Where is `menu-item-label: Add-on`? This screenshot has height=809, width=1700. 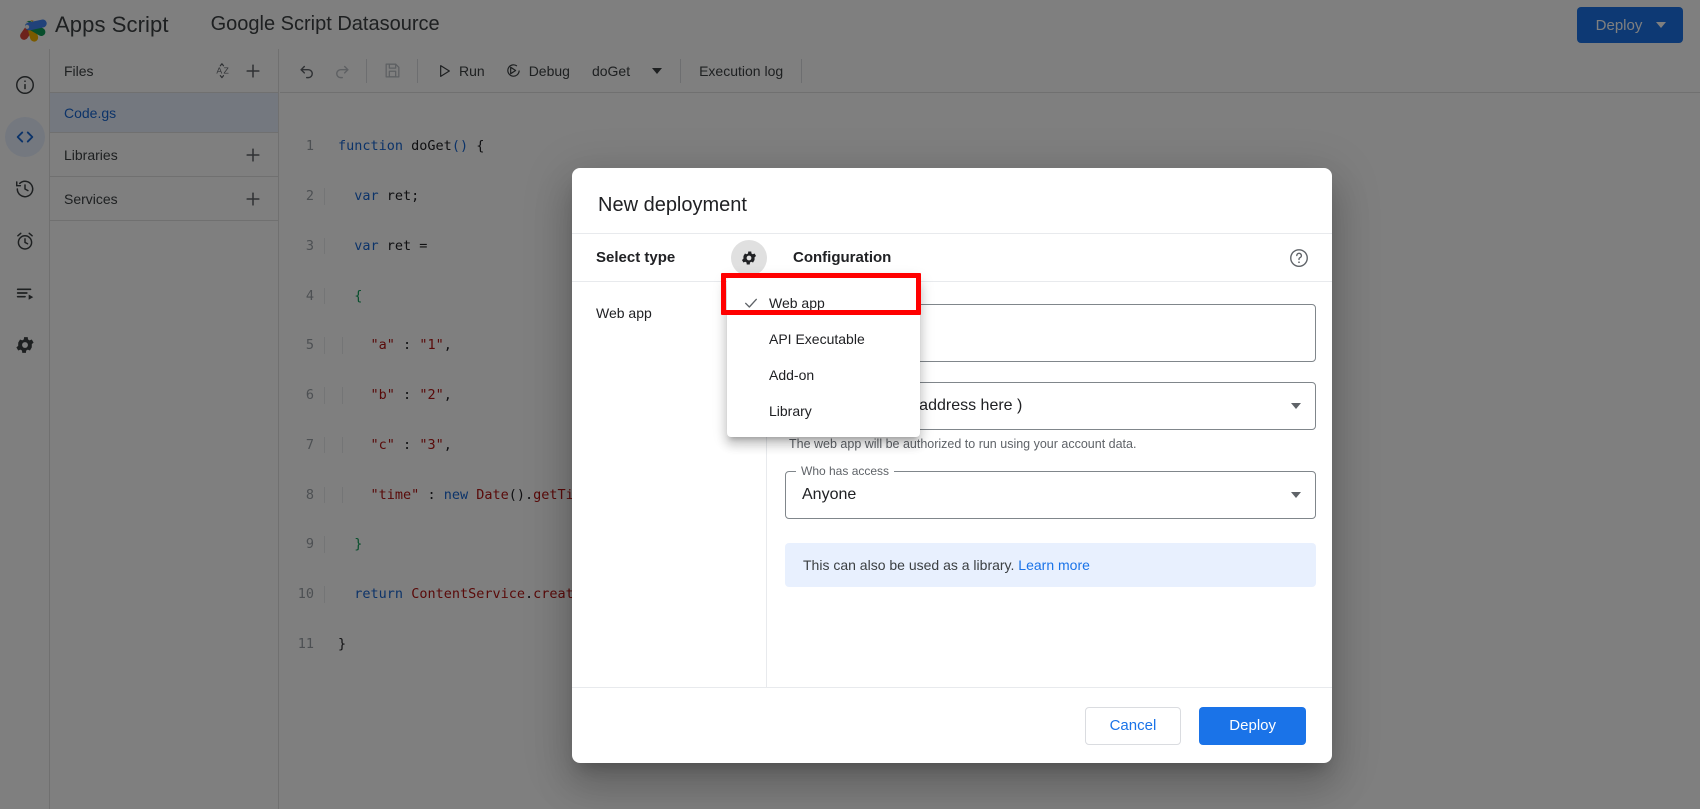
menu-item-label: Add-on is located at coordinates (792, 375).